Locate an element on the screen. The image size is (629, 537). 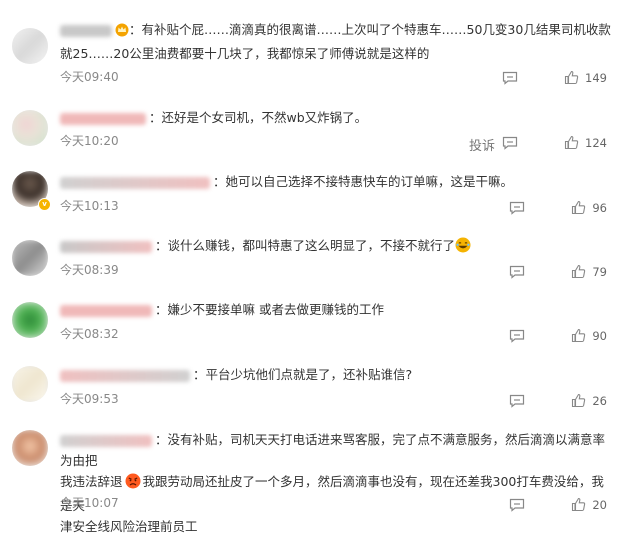
crown-emoji-icon is located at coordinates (122, 32).